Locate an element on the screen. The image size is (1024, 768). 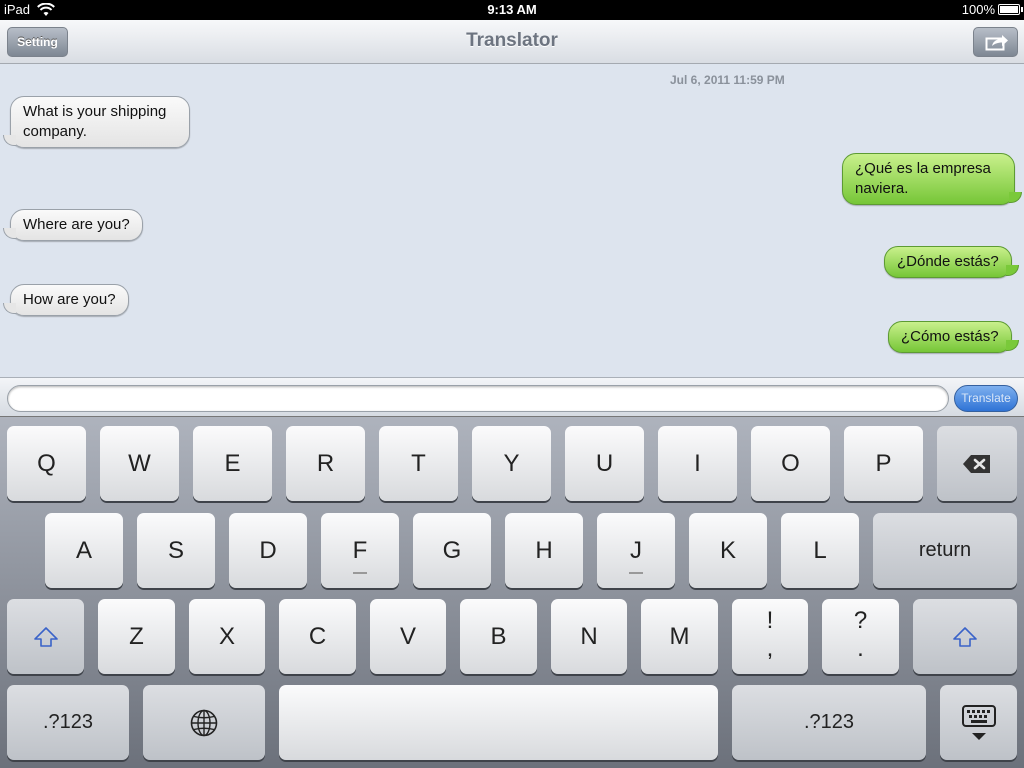
share-icon is located at coordinates (996, 43).